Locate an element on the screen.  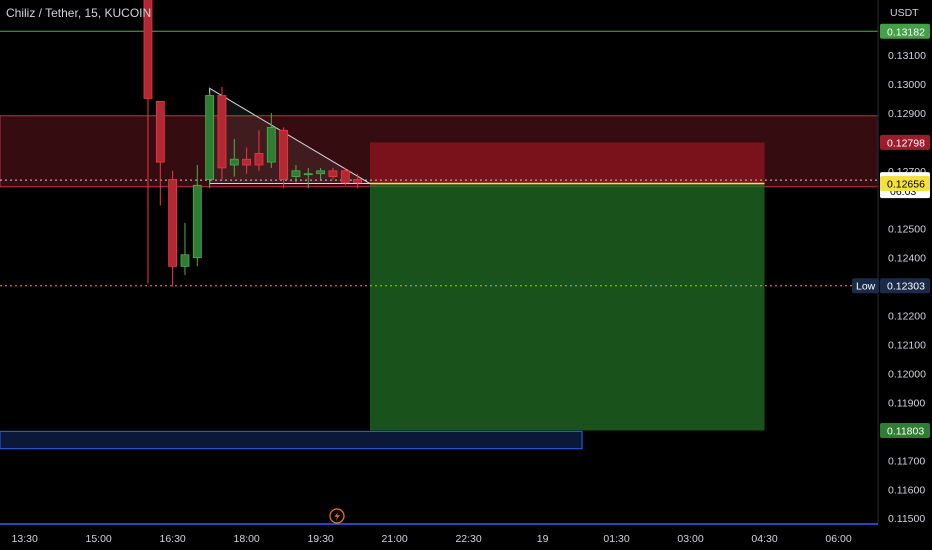
price-tick-label: 0.12500 is located at coordinates (907, 230).